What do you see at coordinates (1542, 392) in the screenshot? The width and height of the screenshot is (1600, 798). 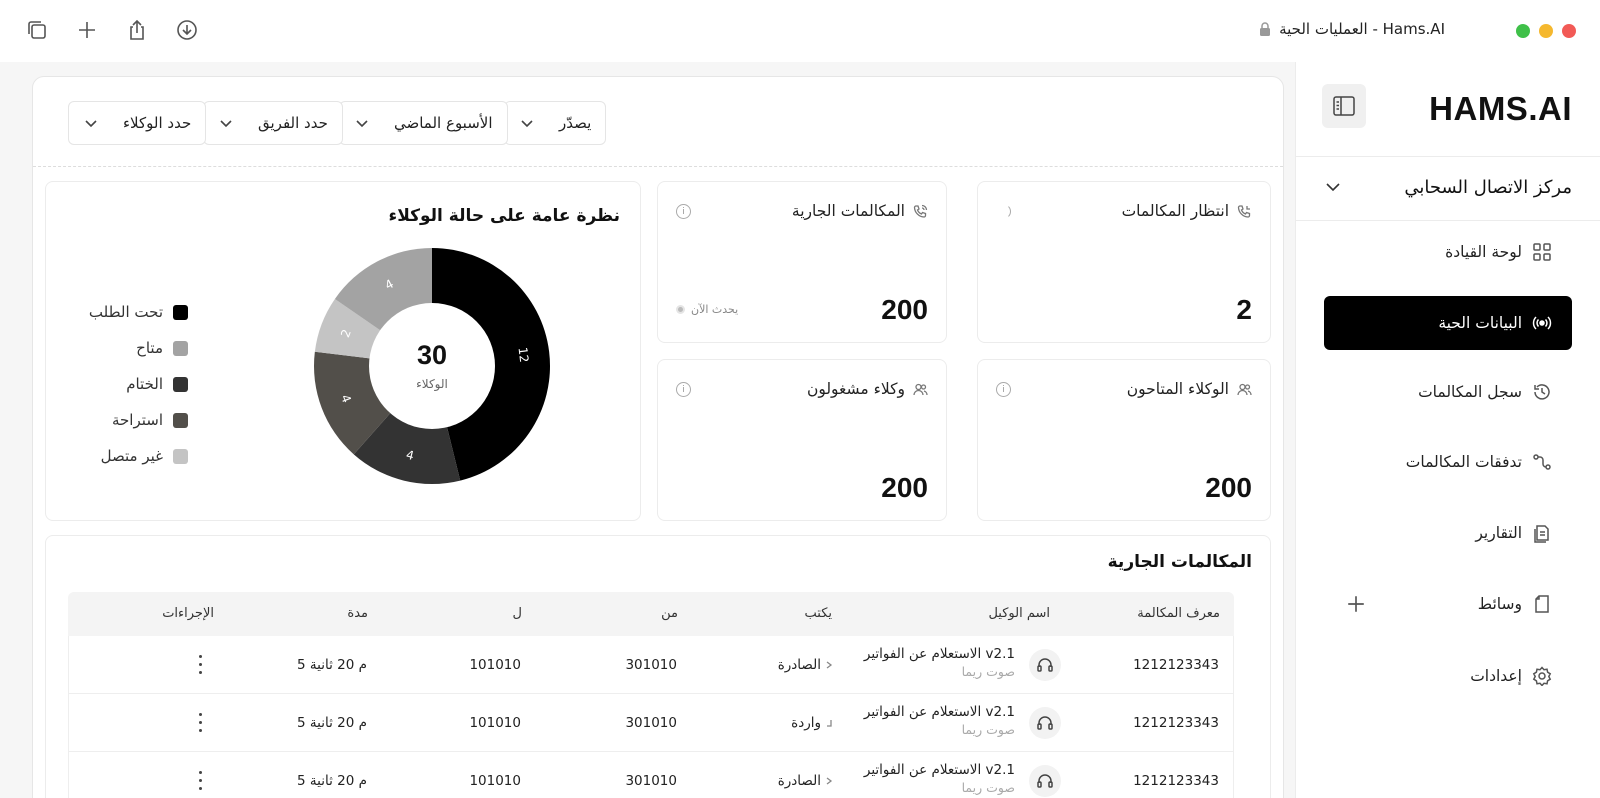 I see `history-icon` at bounding box center [1542, 392].